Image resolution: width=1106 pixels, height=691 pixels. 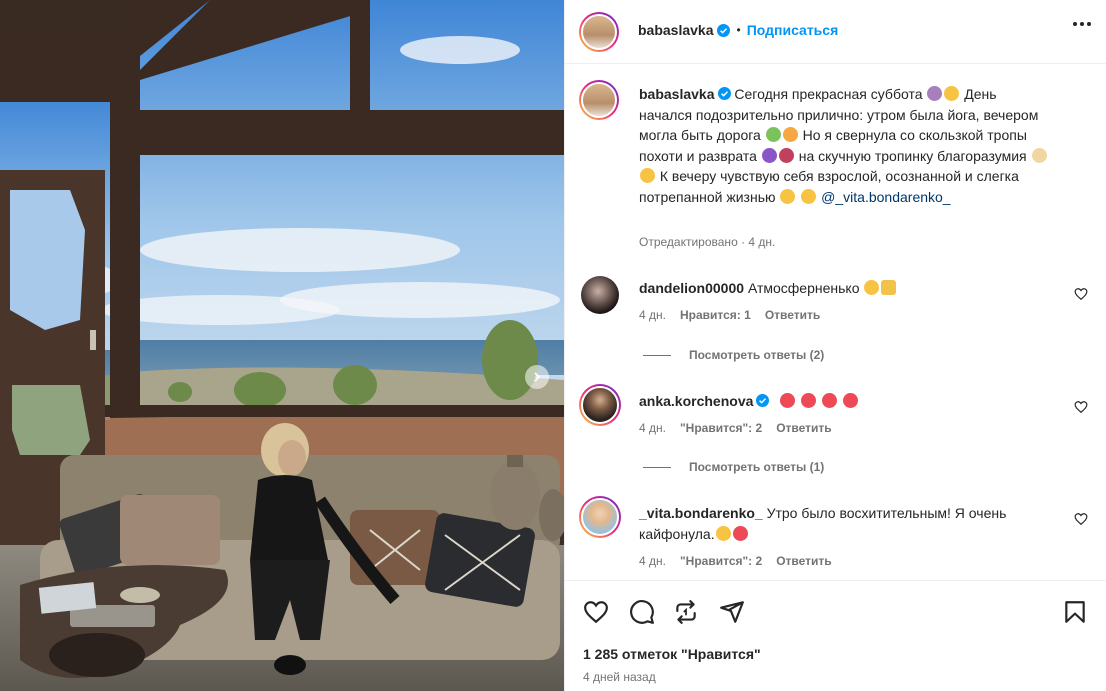 I want to click on author-avatar, so click(x=599, y=32).